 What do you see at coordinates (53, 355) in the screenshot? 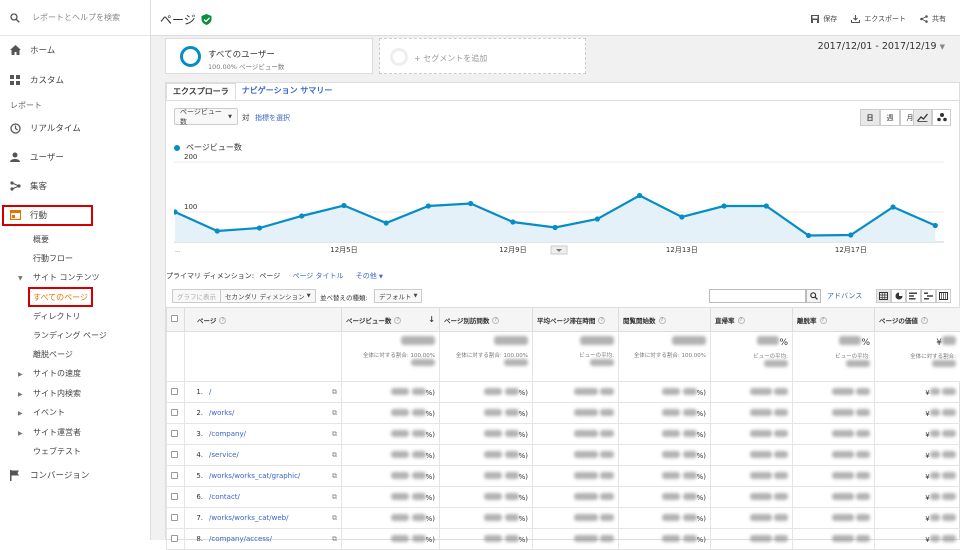
I see `sidebar-item-exit: 離脱ページ` at bounding box center [53, 355].